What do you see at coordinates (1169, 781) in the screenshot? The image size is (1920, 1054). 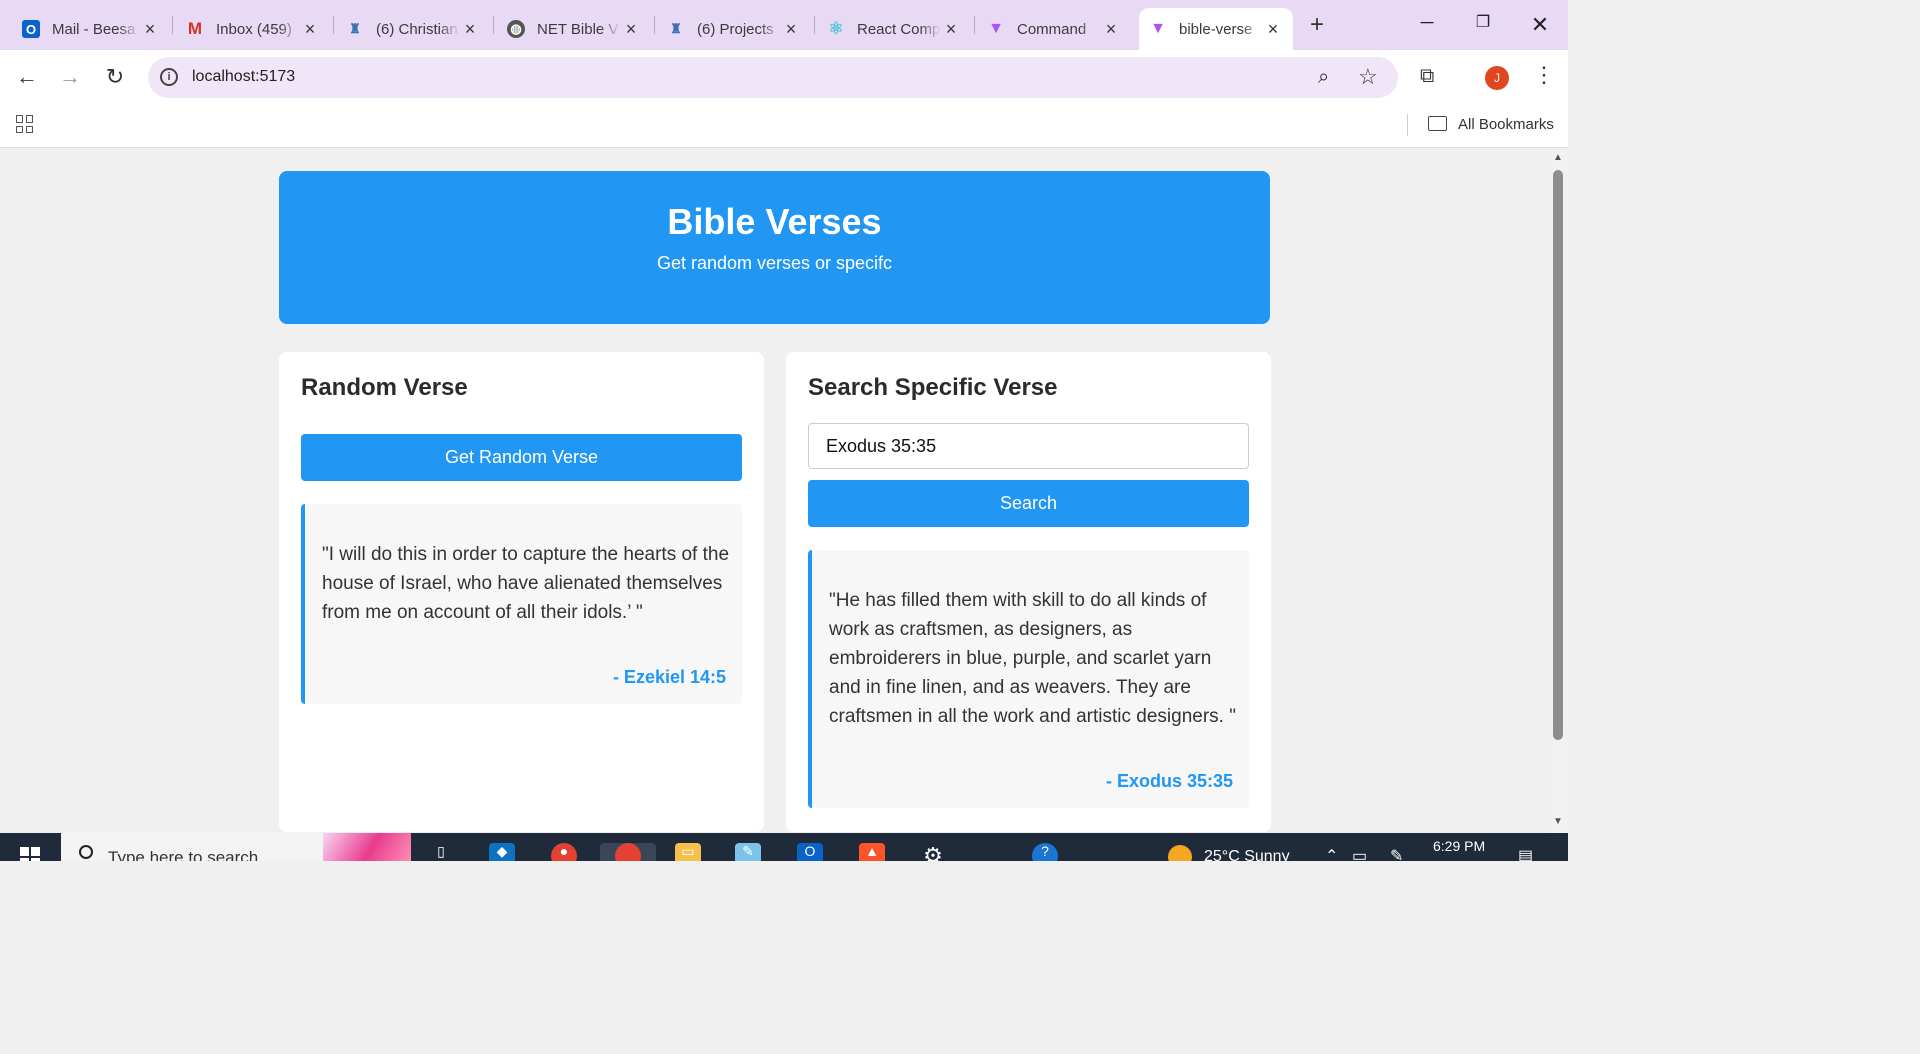 I see `verse-reference: - Exodus 35:35` at bounding box center [1169, 781].